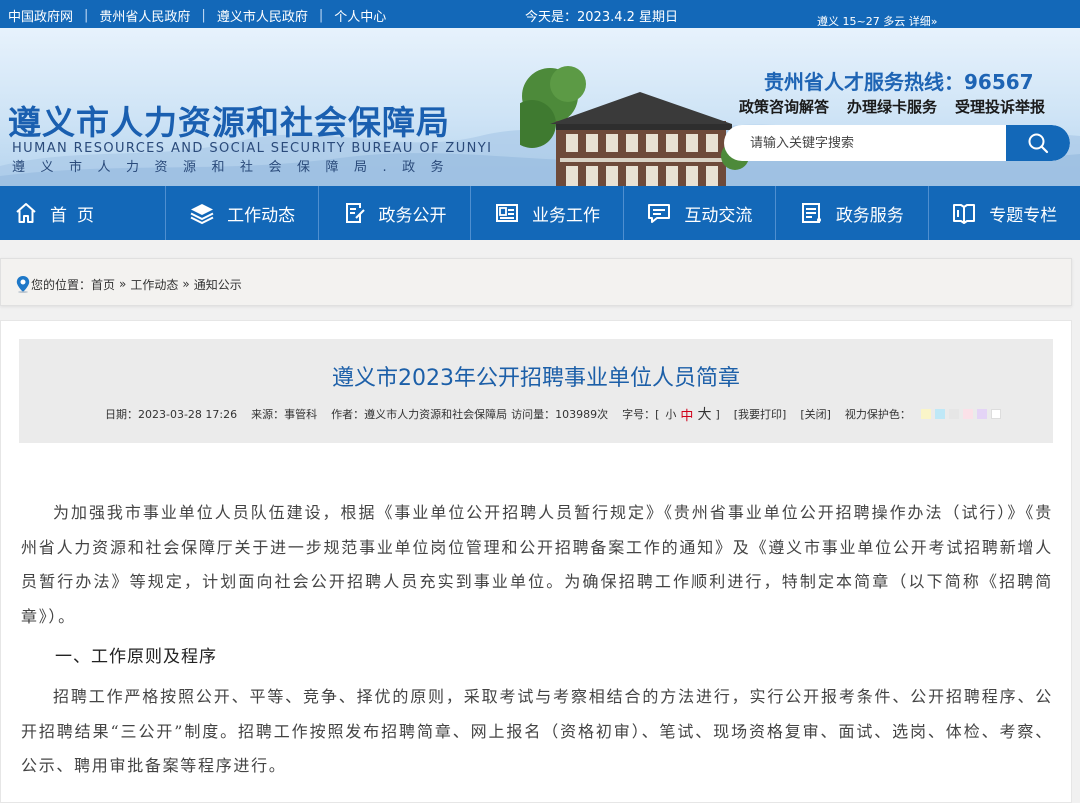  I want to click on site-title-sub: 遵义市人力资源和社会保障局.政务, so click(236, 167).